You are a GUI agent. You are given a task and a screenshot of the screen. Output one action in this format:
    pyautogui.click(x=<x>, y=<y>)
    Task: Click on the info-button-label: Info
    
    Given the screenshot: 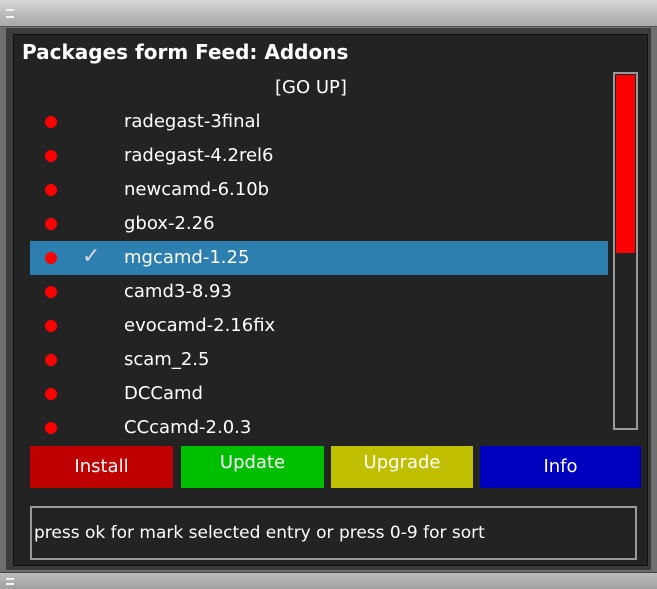 What is the action you would take?
    pyautogui.click(x=560, y=466)
    